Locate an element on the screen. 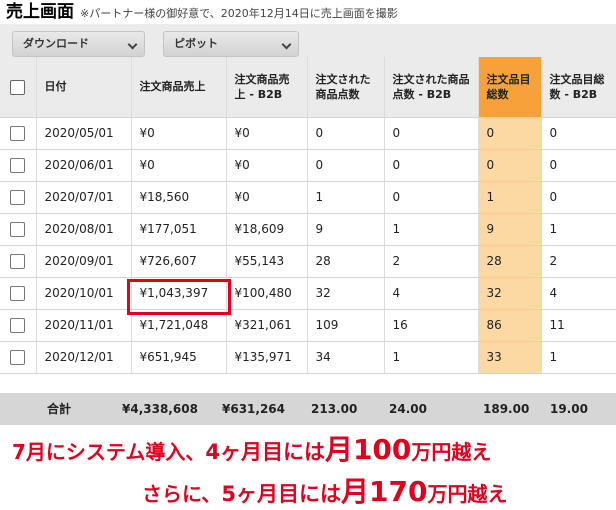 The height and width of the screenshot is (510, 616). table-row: 2020/06/01 ¥0 ¥0 0 0 0 0 is located at coordinates (308, 165).